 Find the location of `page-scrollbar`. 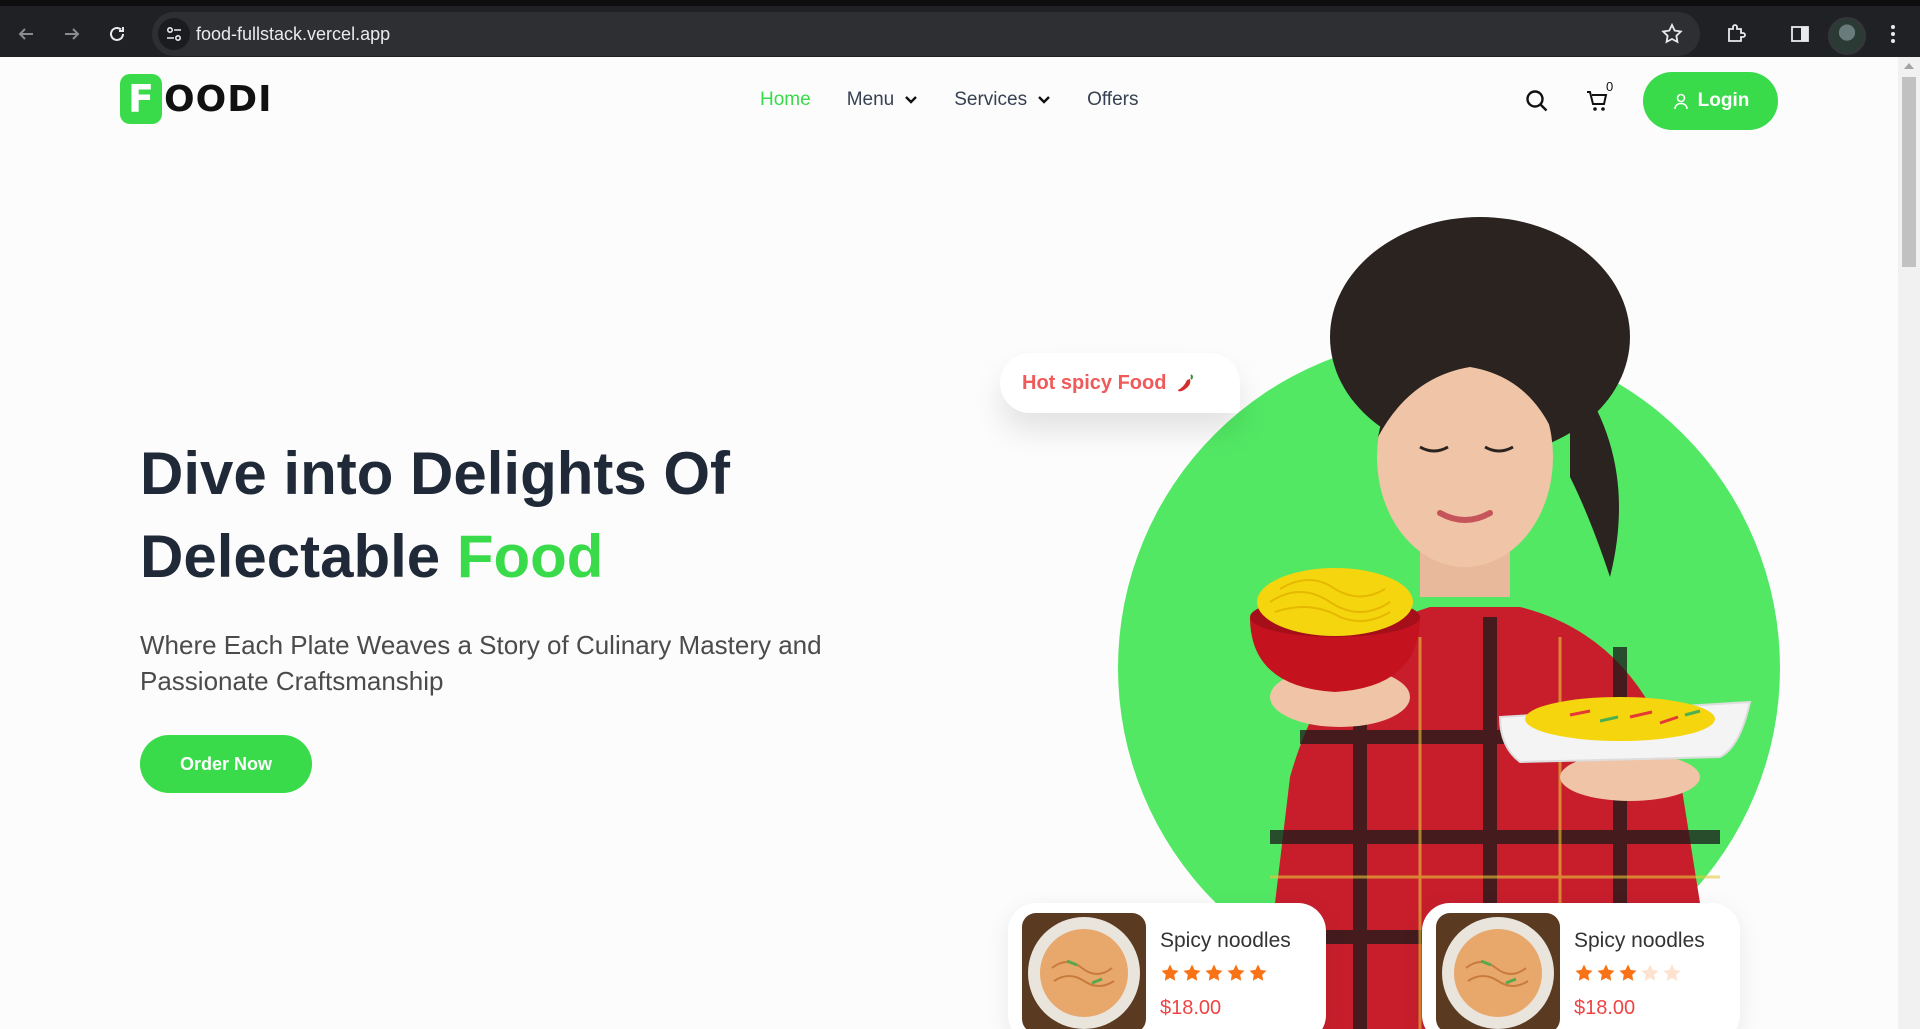

page-scrollbar is located at coordinates (1909, 543).